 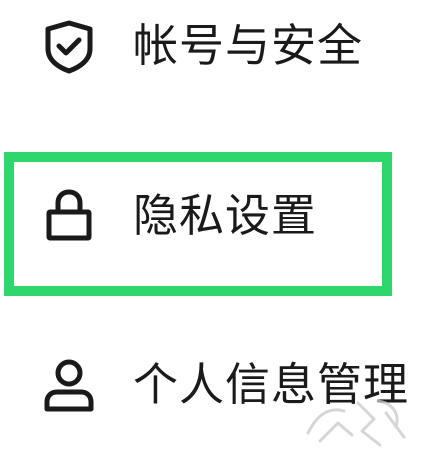 I want to click on menu-item-label: 帐号与安全, so click(x=248, y=45).